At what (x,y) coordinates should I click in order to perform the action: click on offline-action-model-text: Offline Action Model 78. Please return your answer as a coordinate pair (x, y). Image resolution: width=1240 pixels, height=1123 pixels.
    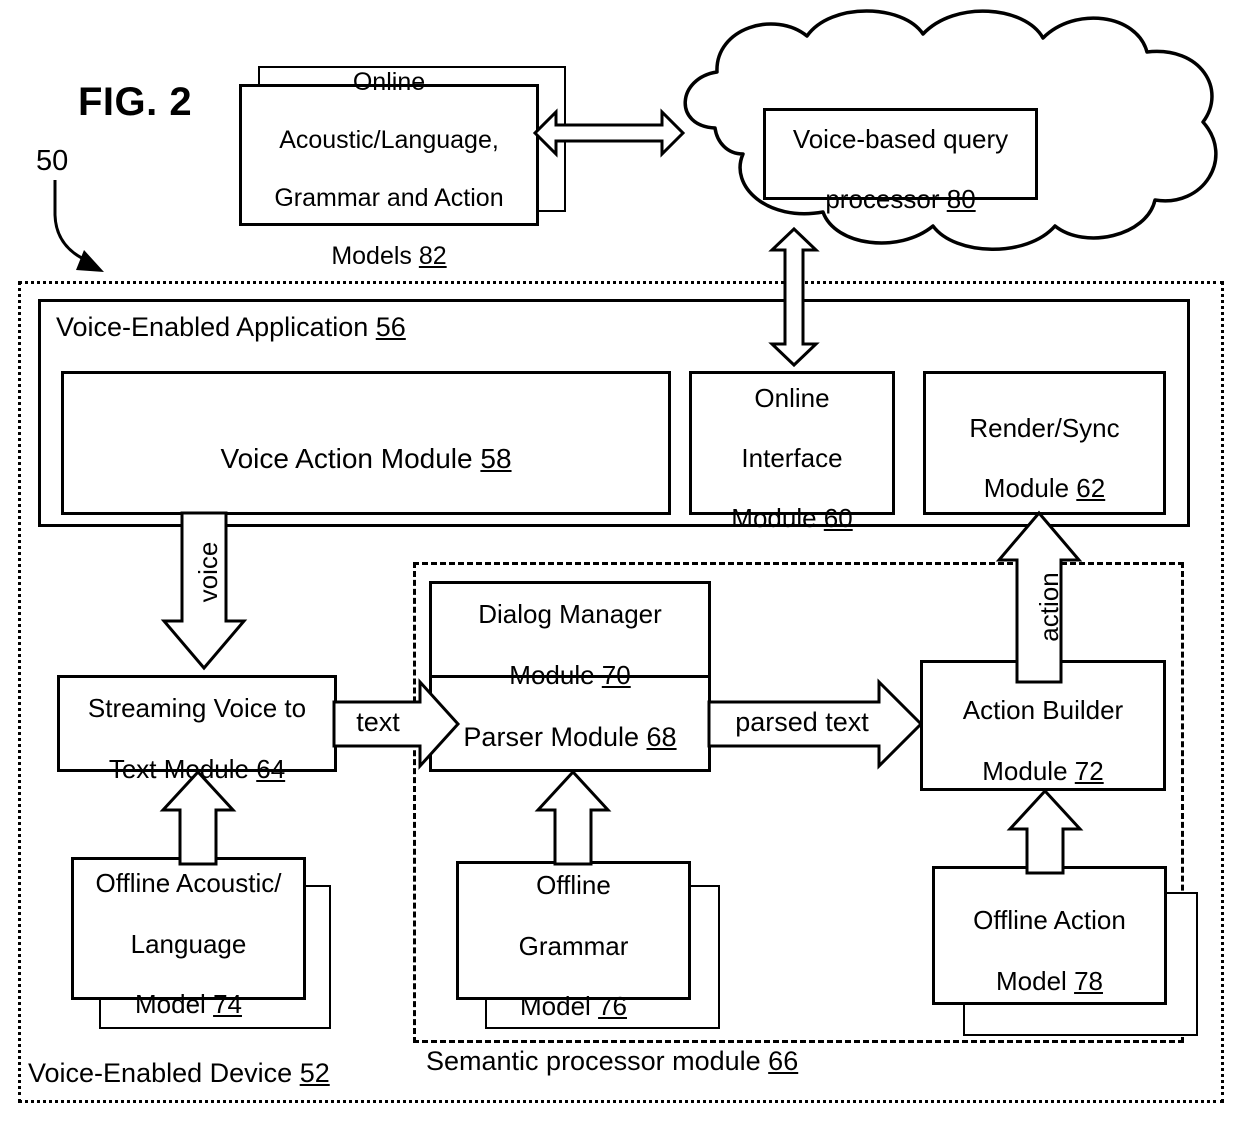
    Looking at the image, I should click on (1049, 950).